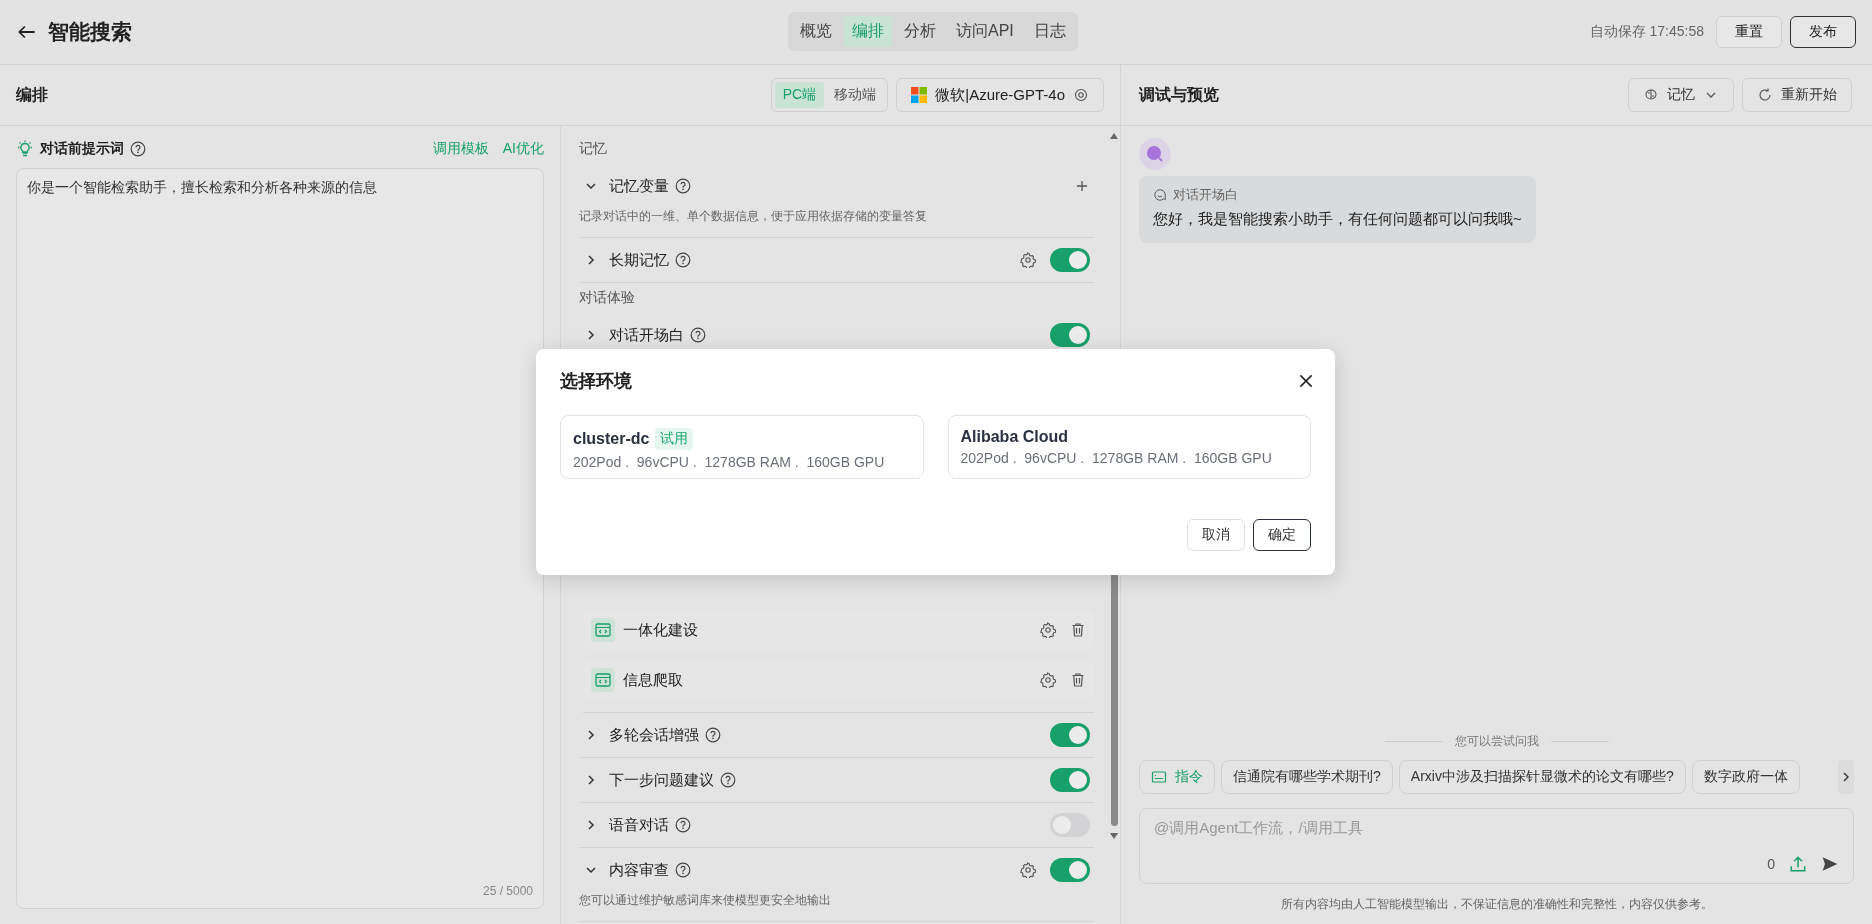  What do you see at coordinates (1542, 777) in the screenshot?
I see `suggestion-chip: Arxiv中涉及扫描探针显微术的论文有哪些?` at bounding box center [1542, 777].